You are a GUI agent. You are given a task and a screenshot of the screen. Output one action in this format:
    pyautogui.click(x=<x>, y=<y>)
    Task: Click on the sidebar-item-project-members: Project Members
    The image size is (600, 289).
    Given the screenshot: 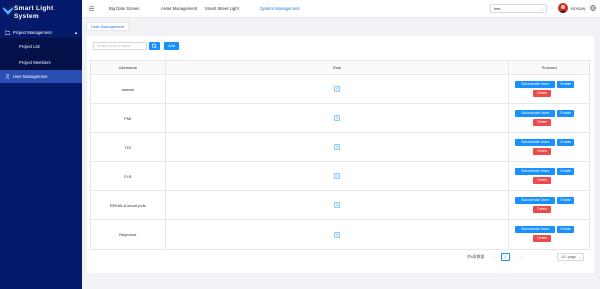 What is the action you would take?
    pyautogui.click(x=41, y=62)
    